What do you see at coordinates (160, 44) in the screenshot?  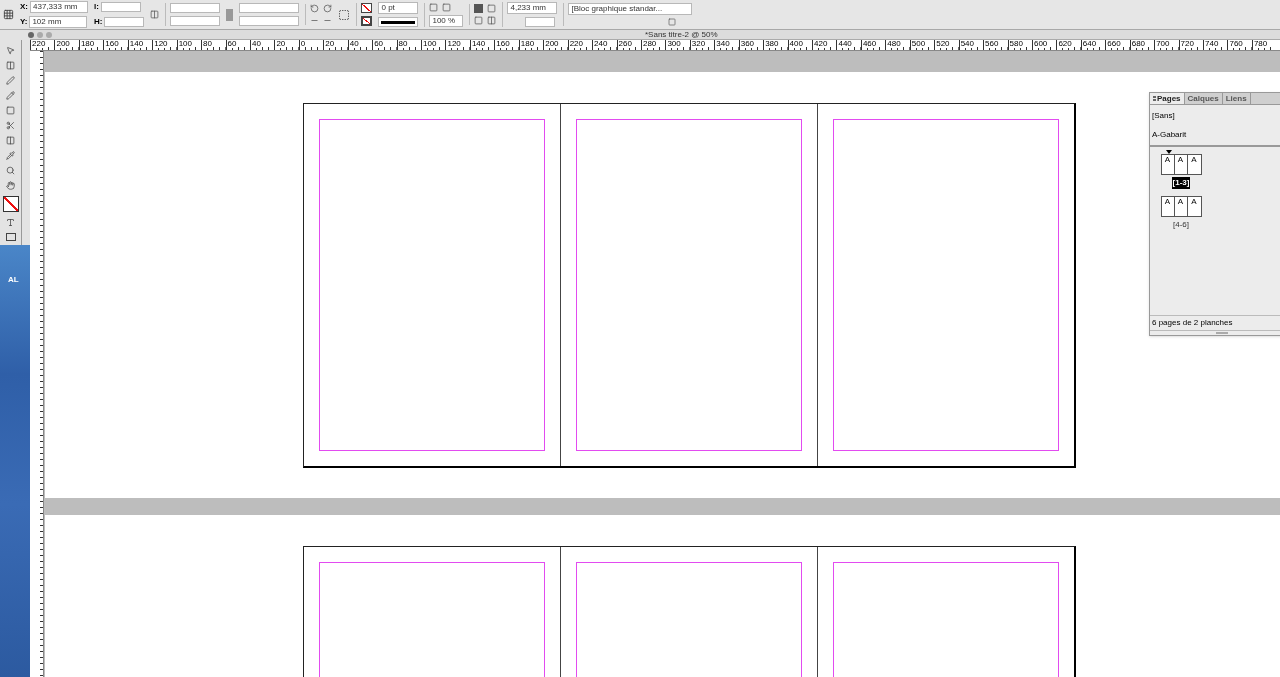 I see `ruler-label: 120` at bounding box center [160, 44].